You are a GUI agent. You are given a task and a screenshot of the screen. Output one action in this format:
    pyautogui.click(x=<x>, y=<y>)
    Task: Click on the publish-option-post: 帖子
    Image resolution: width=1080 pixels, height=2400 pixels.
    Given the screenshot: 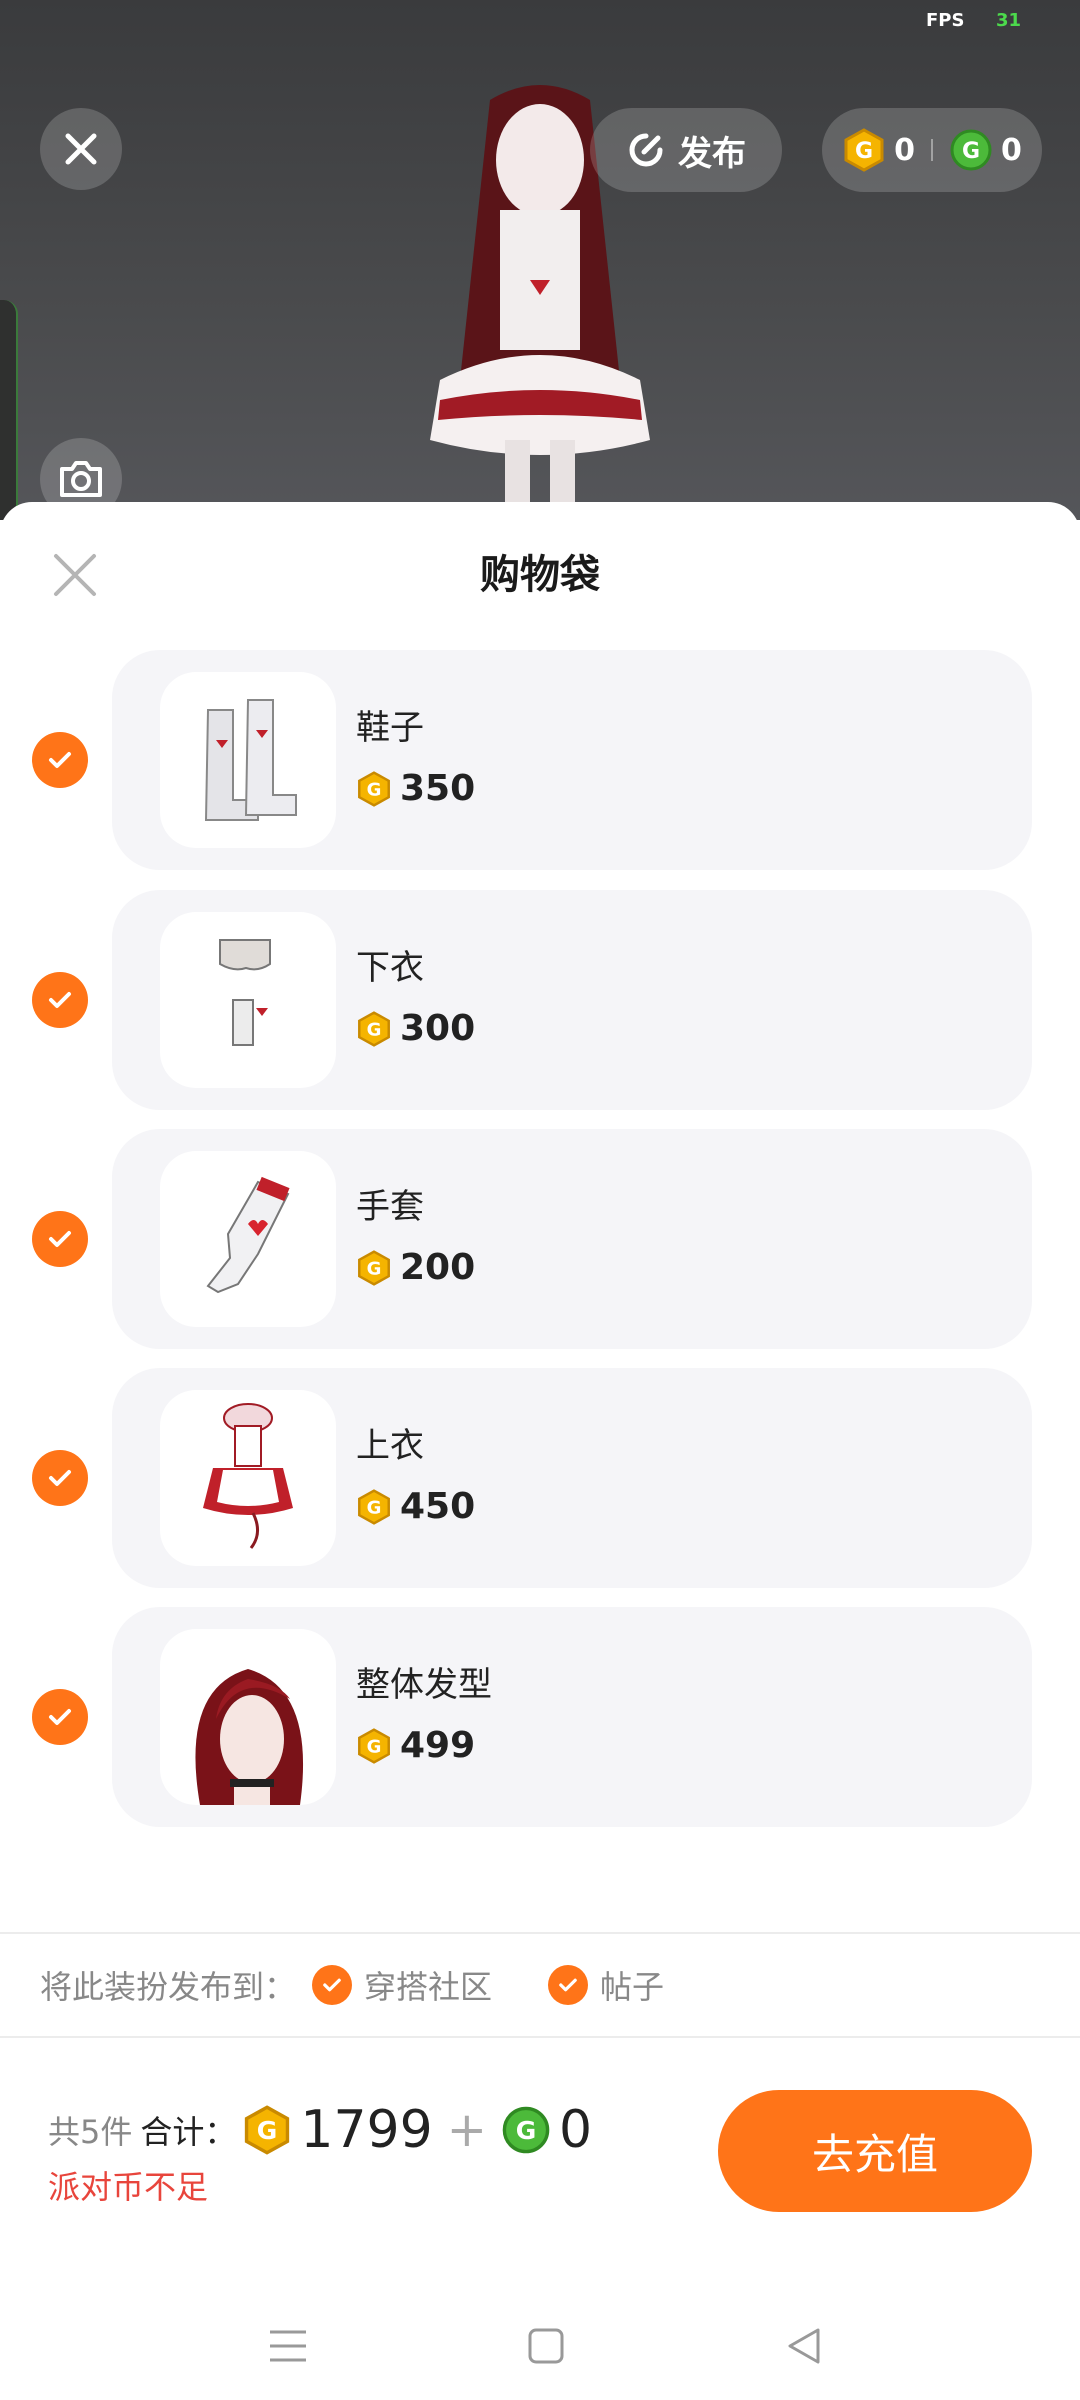 What is the action you would take?
    pyautogui.click(x=606, y=1985)
    